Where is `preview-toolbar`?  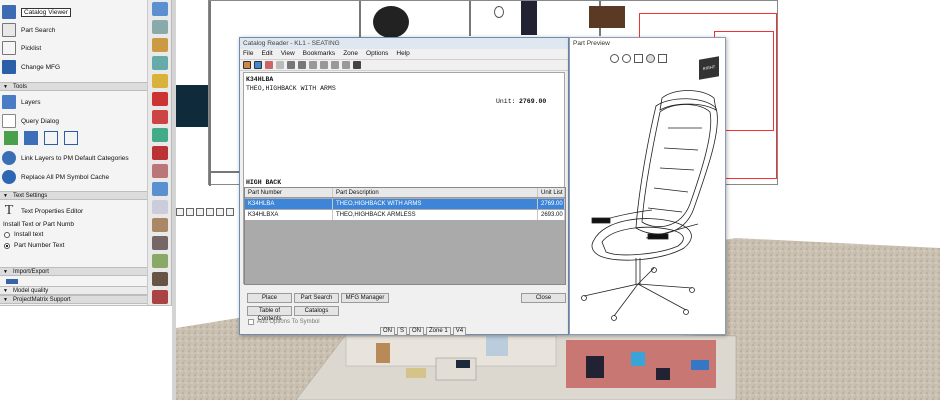 preview-toolbar is located at coordinates (638, 58).